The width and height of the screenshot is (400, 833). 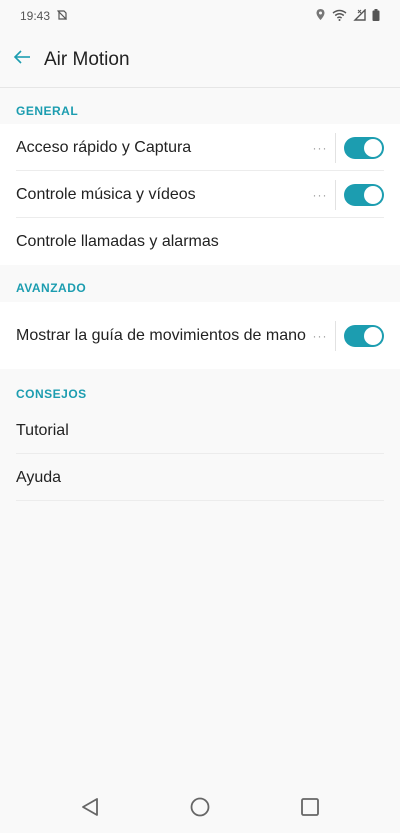 What do you see at coordinates (320, 16) in the screenshot?
I see `location-icon` at bounding box center [320, 16].